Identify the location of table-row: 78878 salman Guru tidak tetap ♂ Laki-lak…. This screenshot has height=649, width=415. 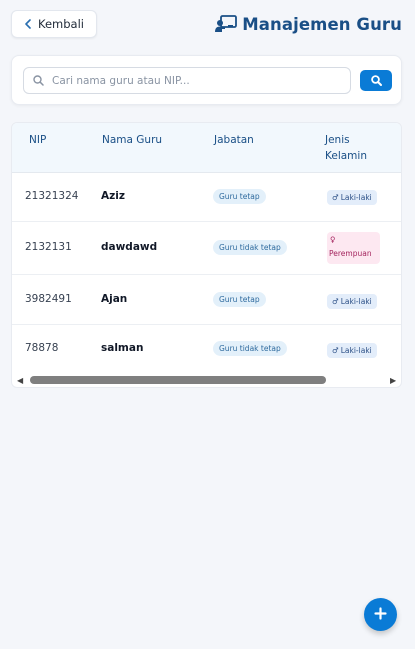
(206, 349).